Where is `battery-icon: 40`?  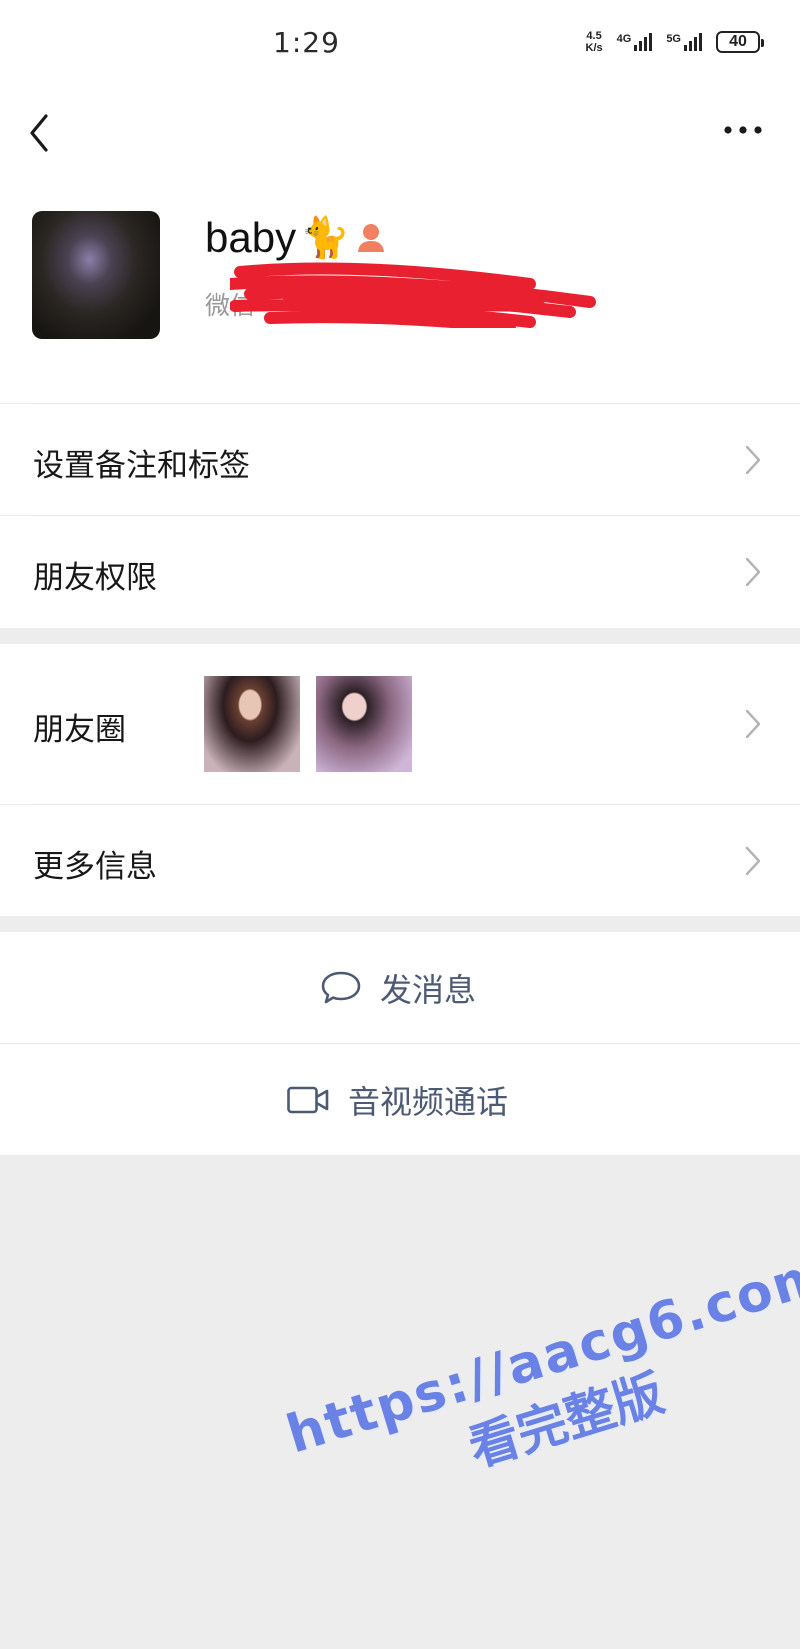
battery-icon: 40 is located at coordinates (740, 42).